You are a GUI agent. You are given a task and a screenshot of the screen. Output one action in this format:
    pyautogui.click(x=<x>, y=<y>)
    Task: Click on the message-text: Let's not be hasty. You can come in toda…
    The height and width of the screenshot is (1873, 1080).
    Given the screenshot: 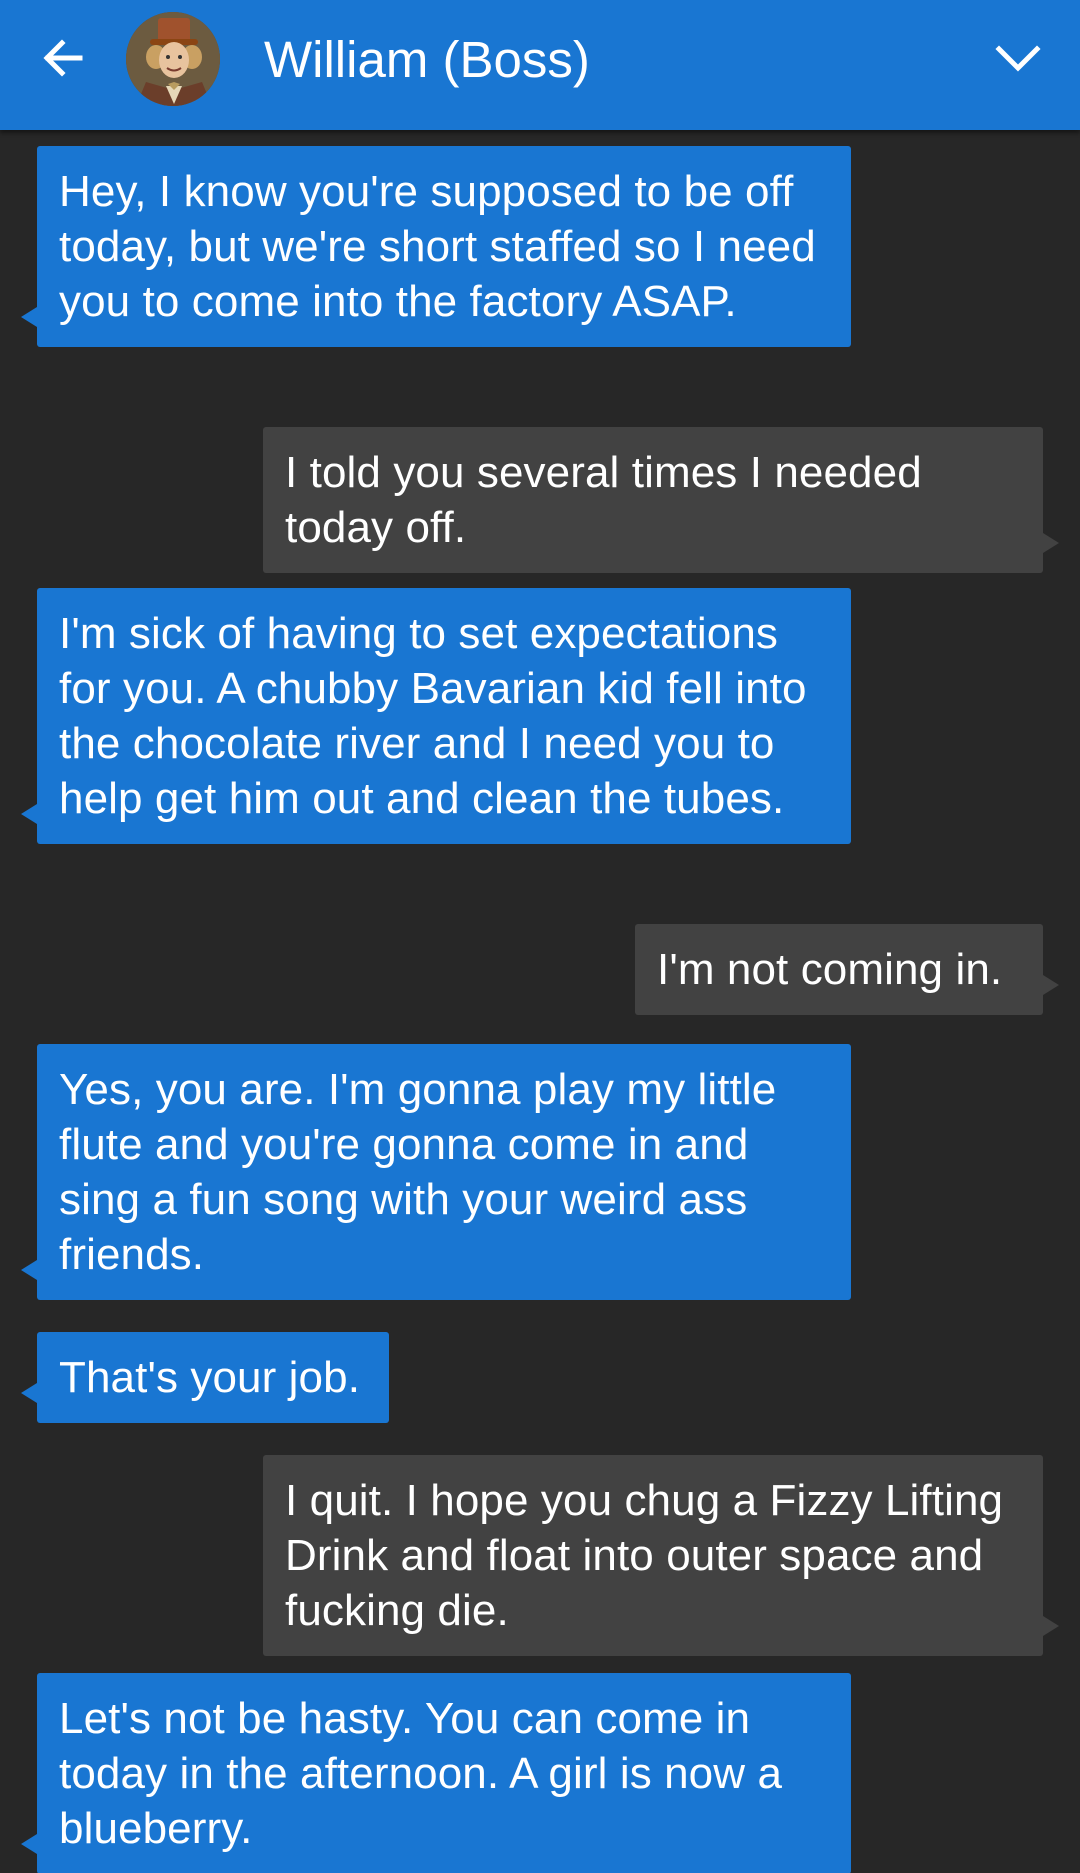 What is the action you would take?
    pyautogui.click(x=421, y=1773)
    